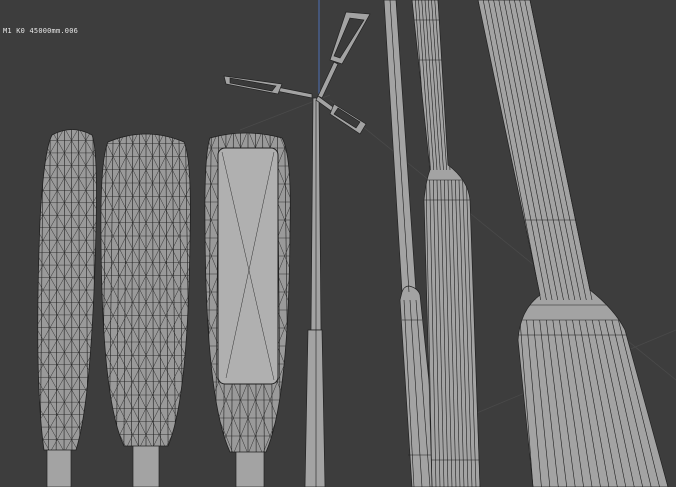  I want to click on lamp-head-left, so click(253, 85).